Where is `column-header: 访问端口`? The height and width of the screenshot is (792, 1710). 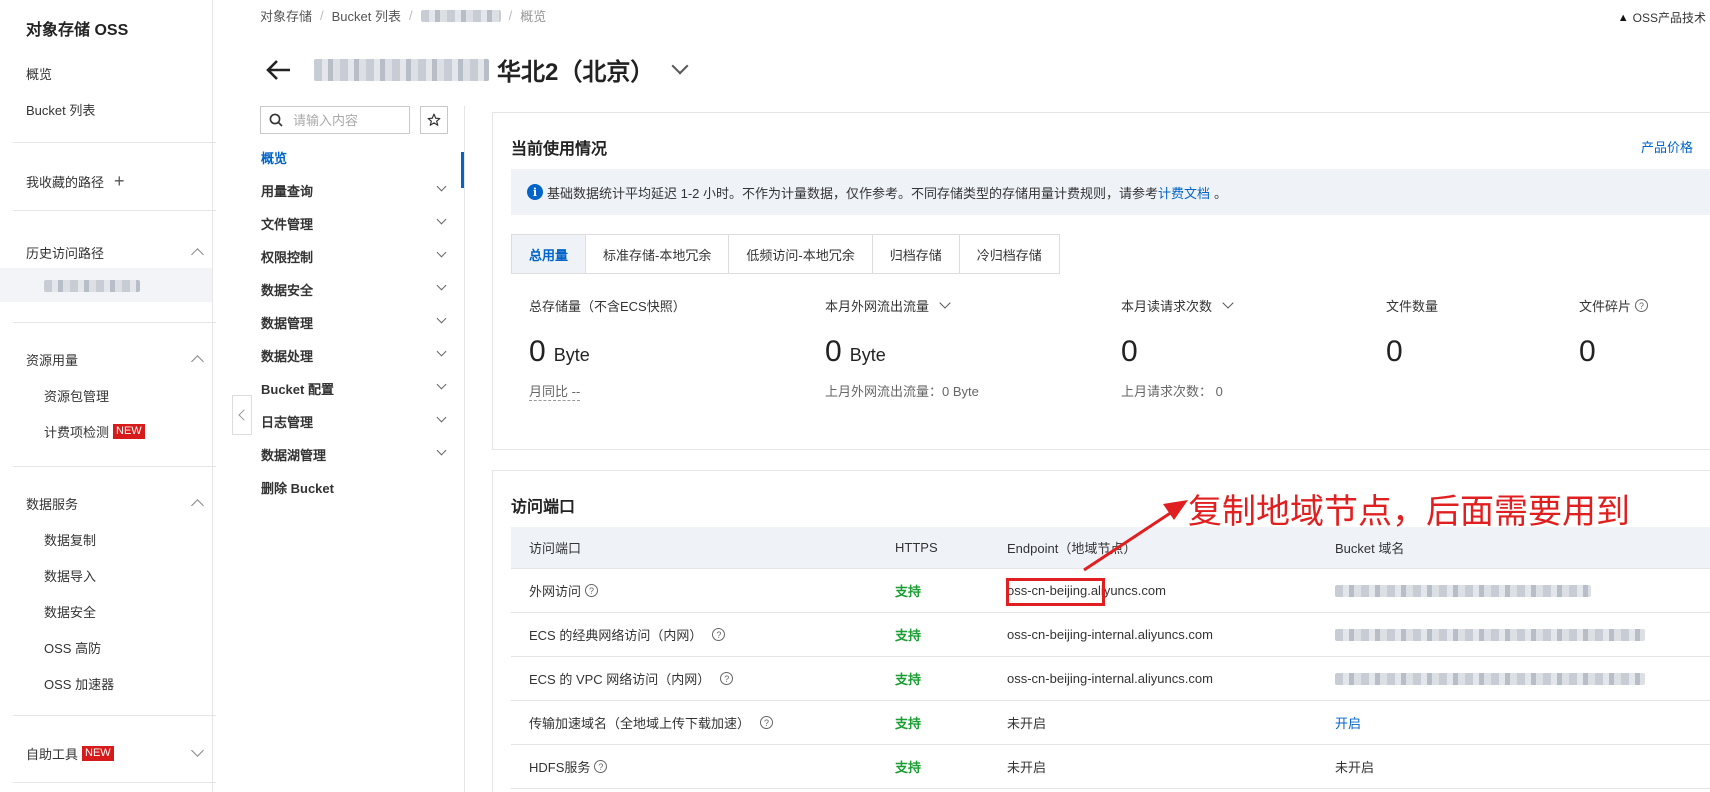
column-header: 访问端口 is located at coordinates (555, 548).